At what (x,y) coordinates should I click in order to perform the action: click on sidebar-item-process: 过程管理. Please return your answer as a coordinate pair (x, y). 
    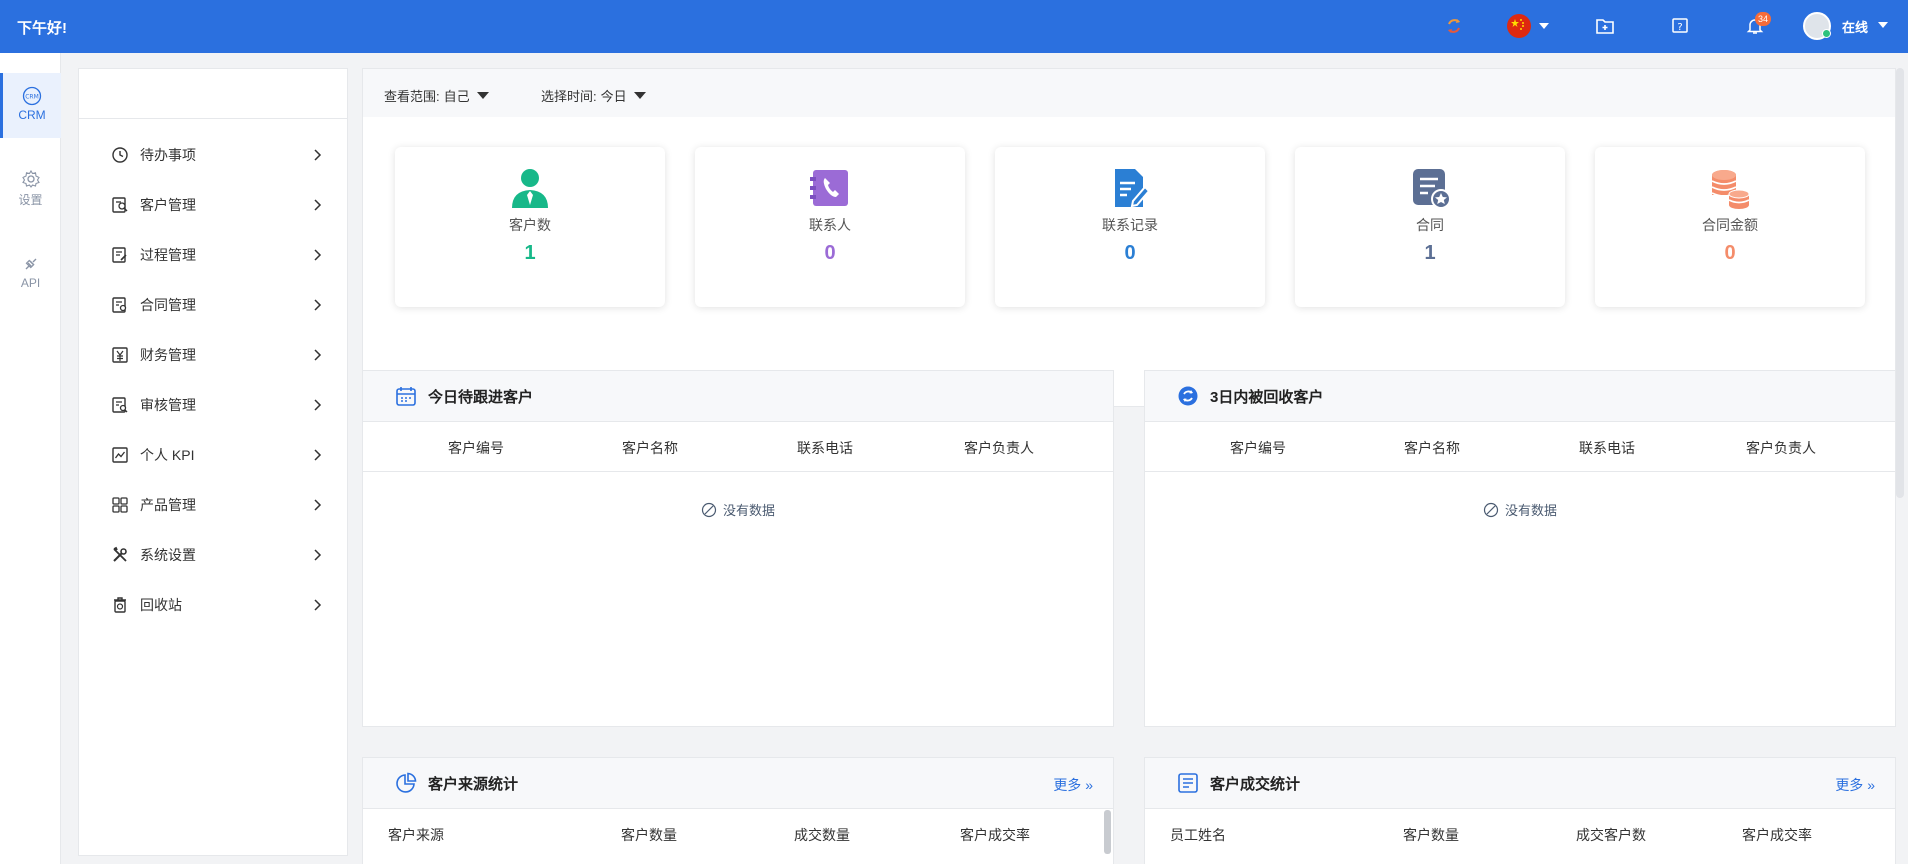
    Looking at the image, I should click on (213, 255).